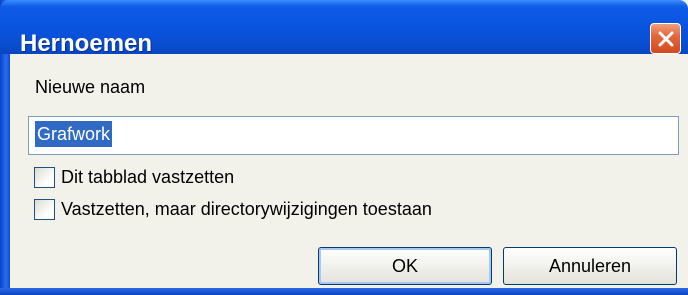 The image size is (688, 295). Describe the element at coordinates (44, 209) in the screenshot. I see `lock-allow-dir-checkbox` at that location.